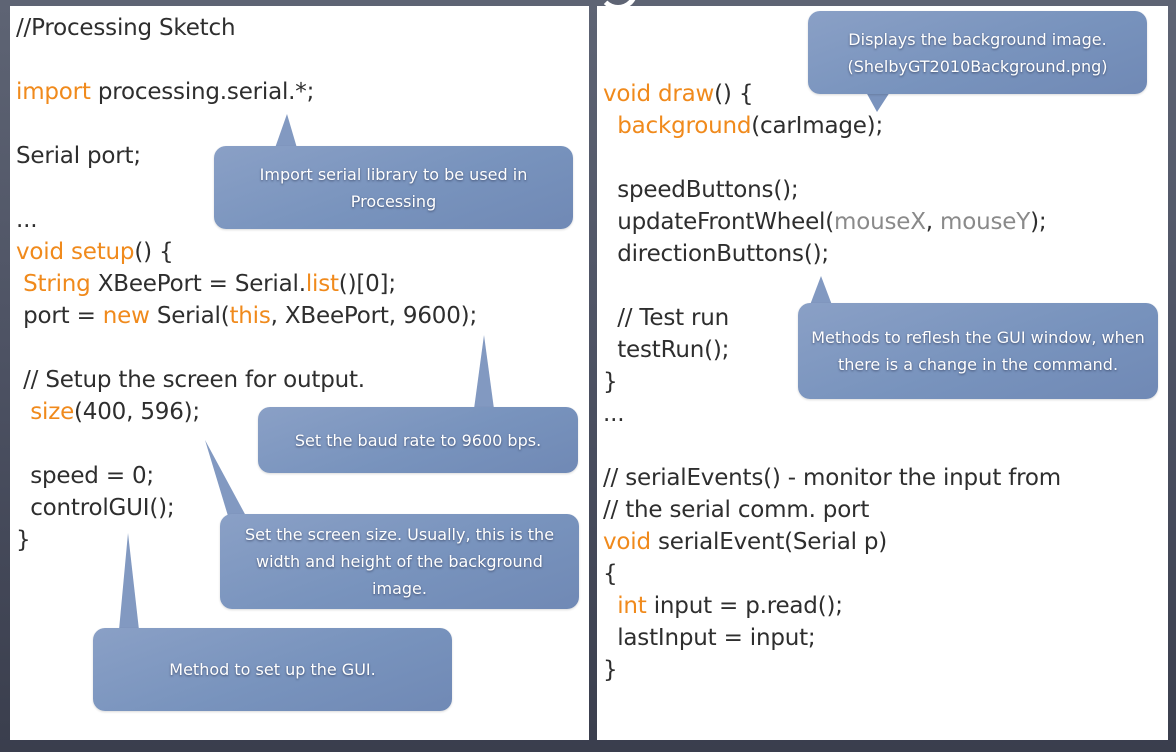 This screenshot has width=1176, height=752. Describe the element at coordinates (1038, 222) in the screenshot. I see `code-text: );` at that location.